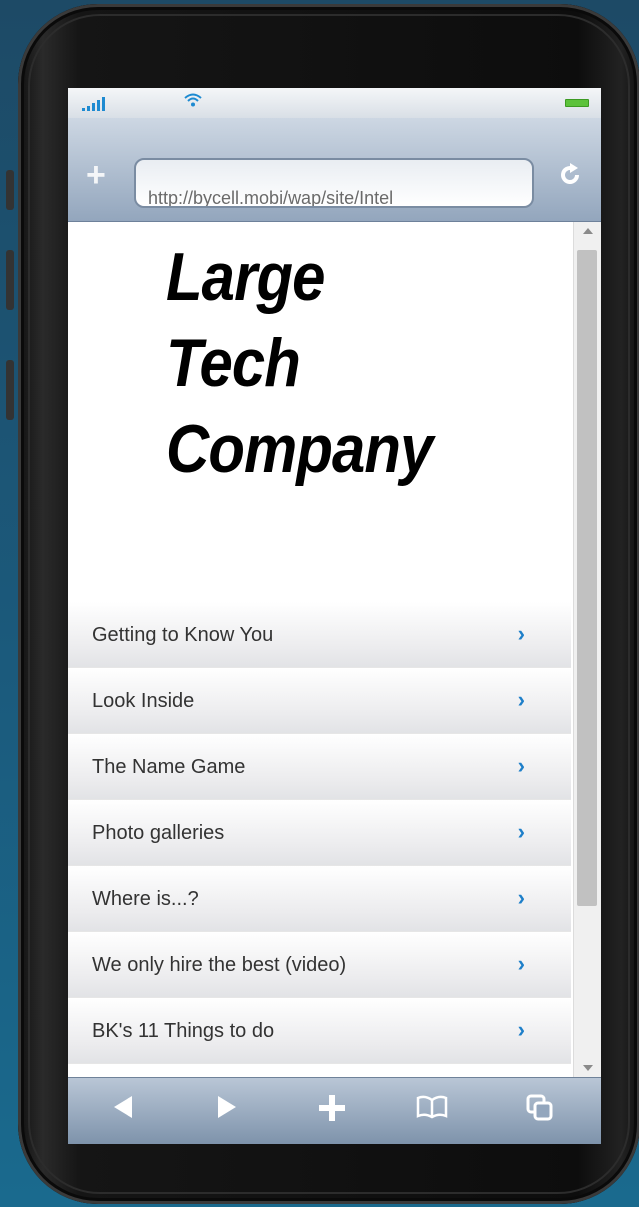 The image size is (639, 1207). I want to click on forward-arrow-icon, so click(227, 1107).